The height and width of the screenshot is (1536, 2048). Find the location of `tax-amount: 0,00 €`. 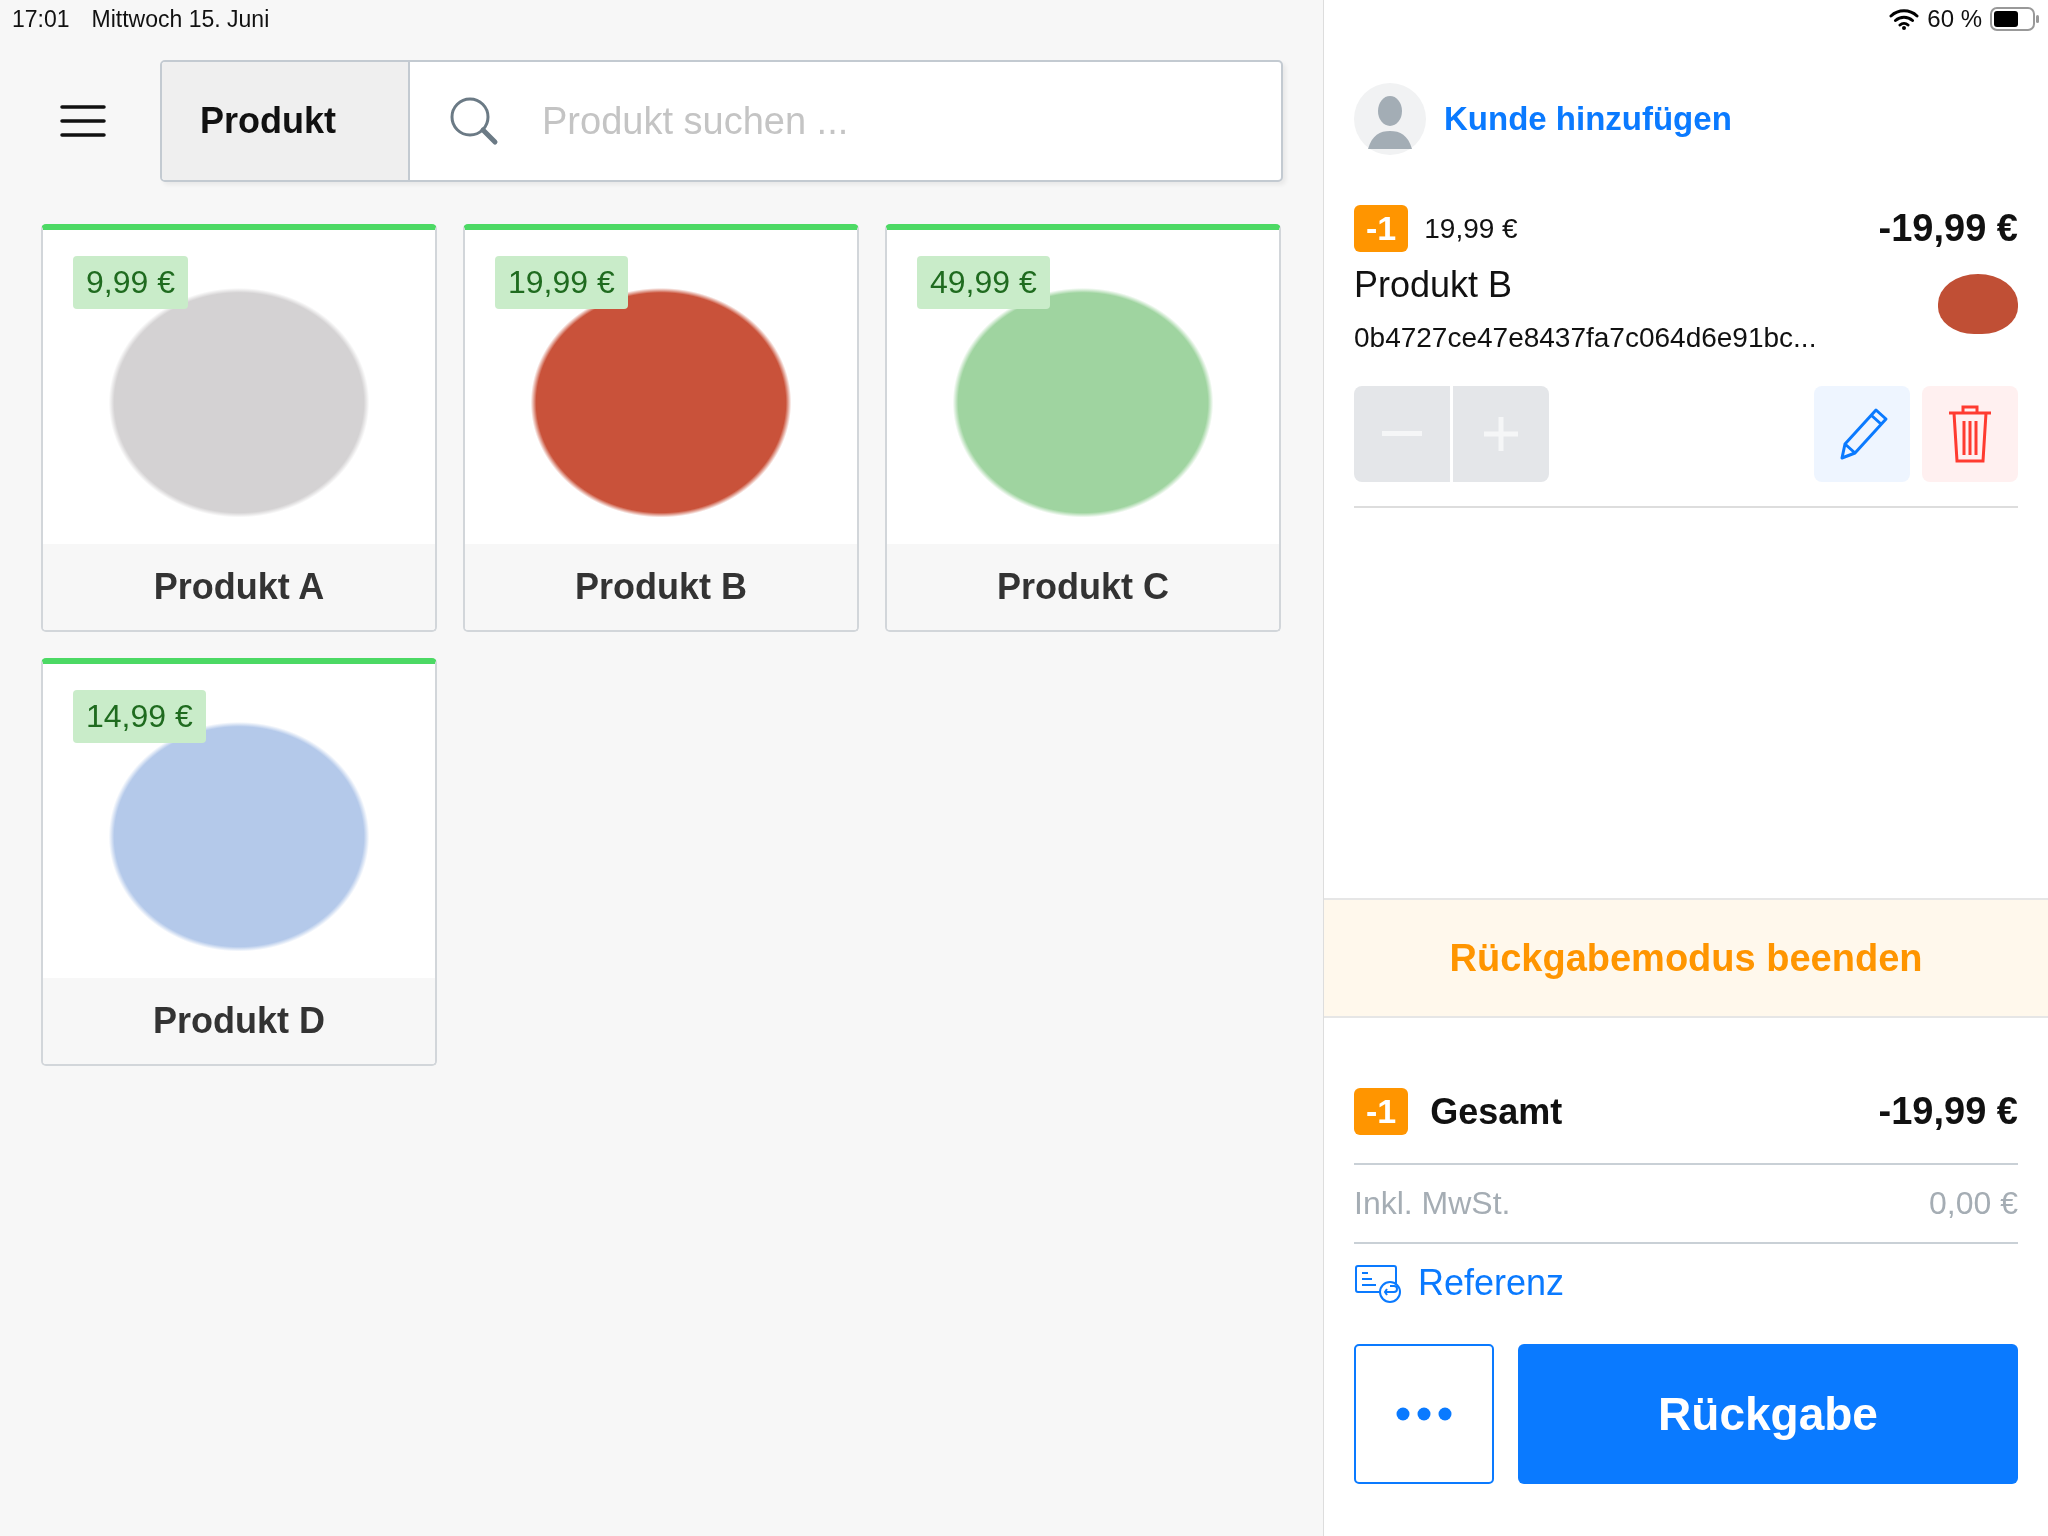

tax-amount: 0,00 € is located at coordinates (1973, 1203).